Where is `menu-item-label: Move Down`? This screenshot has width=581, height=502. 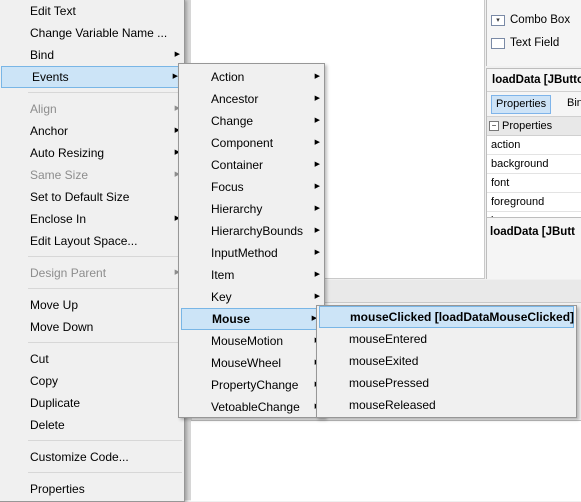
menu-item-label: Move Down is located at coordinates (62, 327).